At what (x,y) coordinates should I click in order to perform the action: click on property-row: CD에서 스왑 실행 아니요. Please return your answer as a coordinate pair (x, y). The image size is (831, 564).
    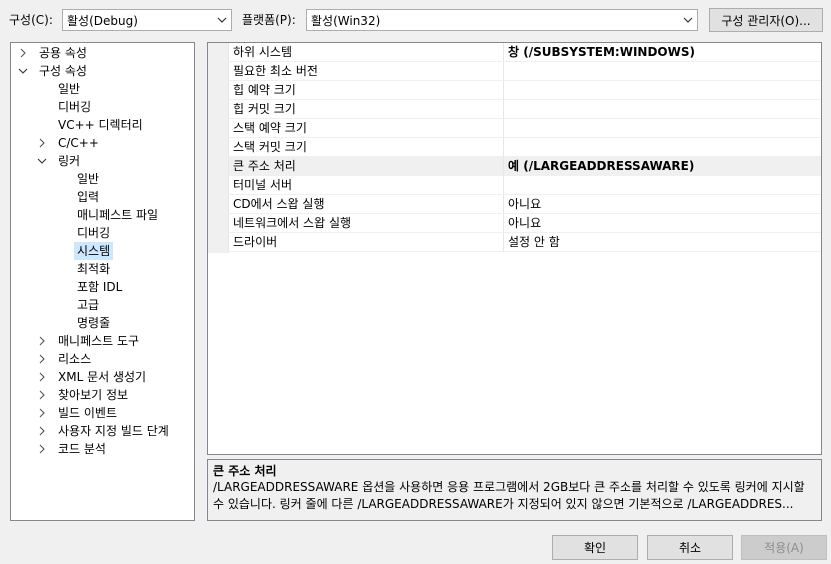
    Looking at the image, I should click on (514, 204).